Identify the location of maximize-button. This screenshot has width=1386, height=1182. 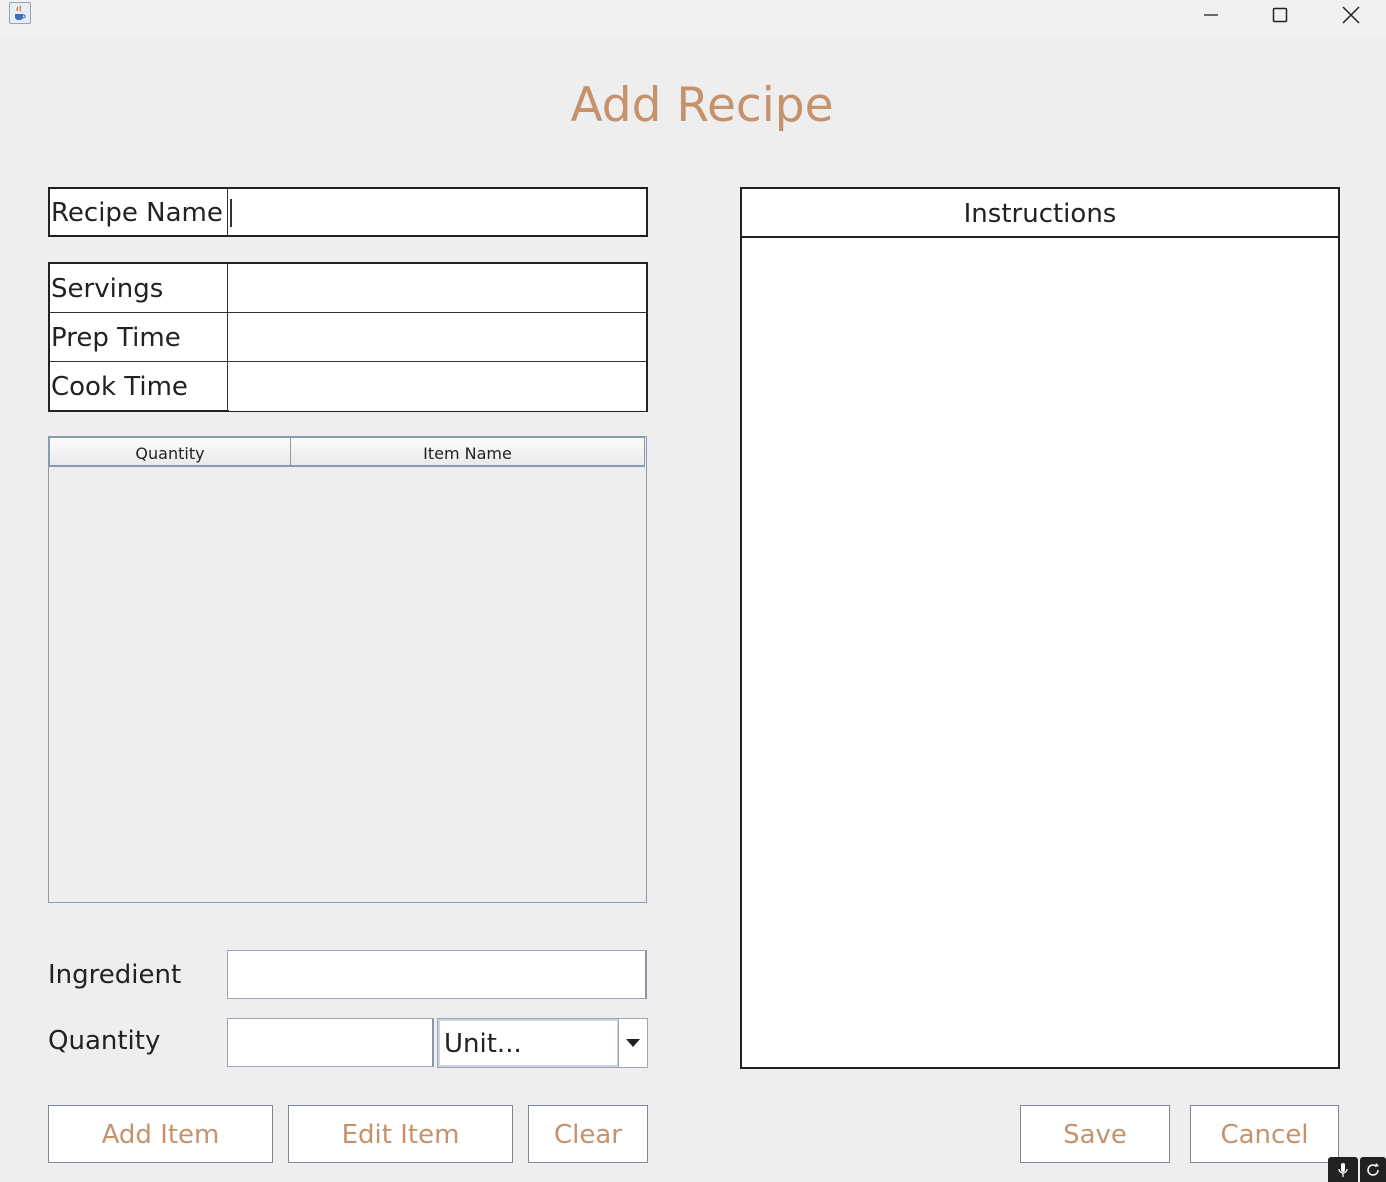
(1280, 15).